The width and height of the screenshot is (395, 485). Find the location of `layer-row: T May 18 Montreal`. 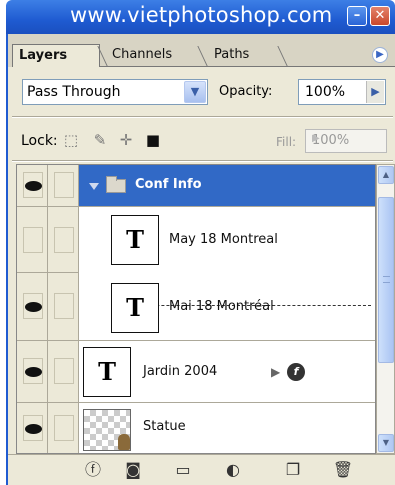

layer-row: T May 18 Montreal is located at coordinates (196, 240).